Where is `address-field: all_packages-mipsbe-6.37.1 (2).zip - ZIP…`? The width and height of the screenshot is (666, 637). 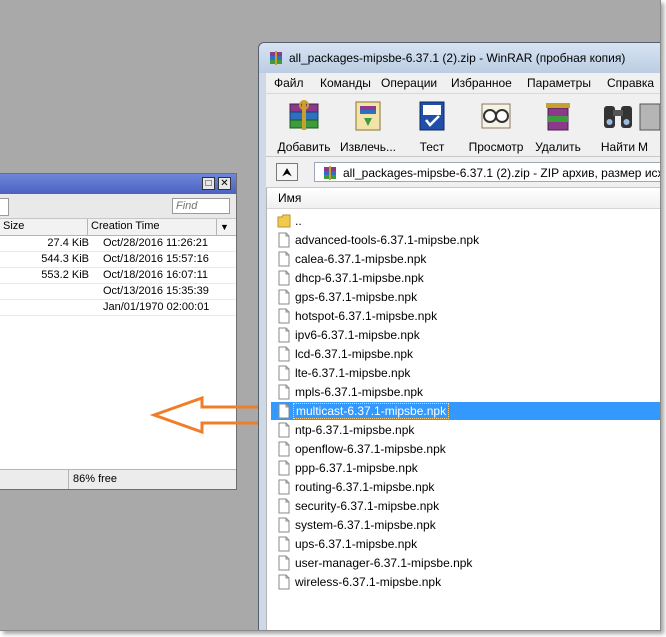
address-field: all_packages-mipsbe-6.37.1 (2).zip - ZIP… is located at coordinates (487, 172).